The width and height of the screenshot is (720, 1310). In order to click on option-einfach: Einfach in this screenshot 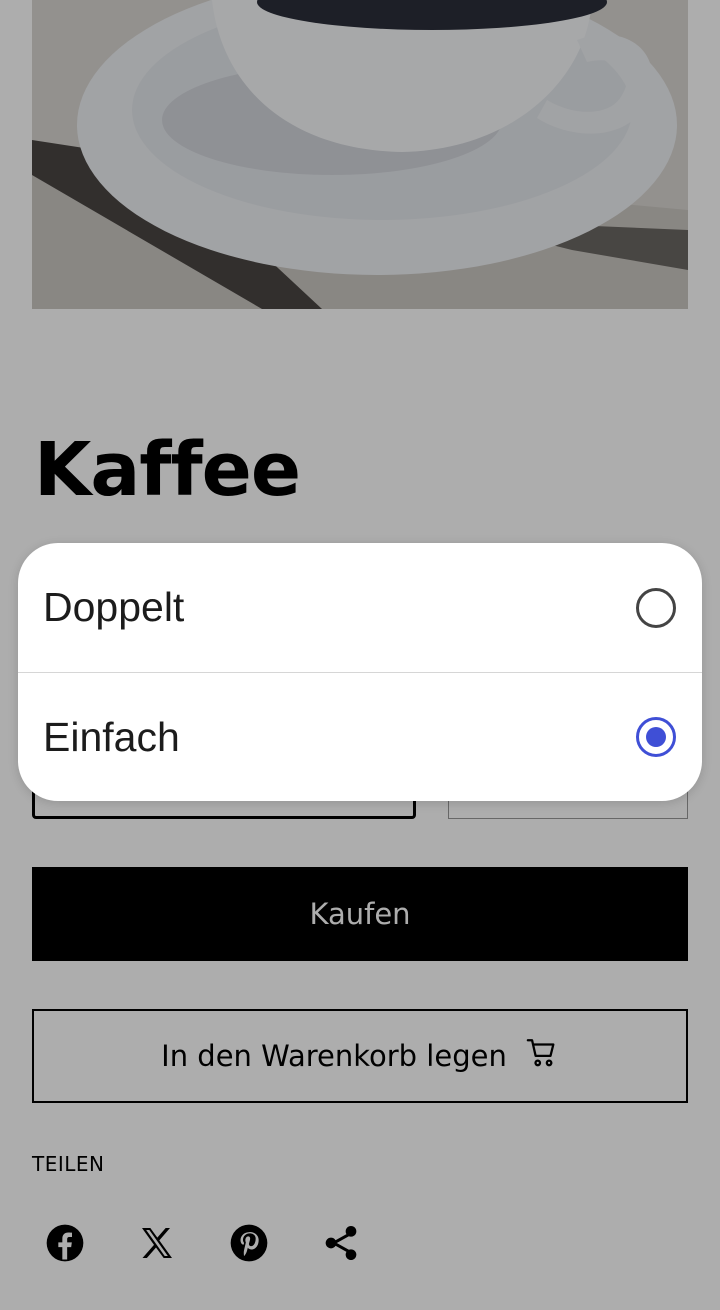, I will do `click(360, 736)`.